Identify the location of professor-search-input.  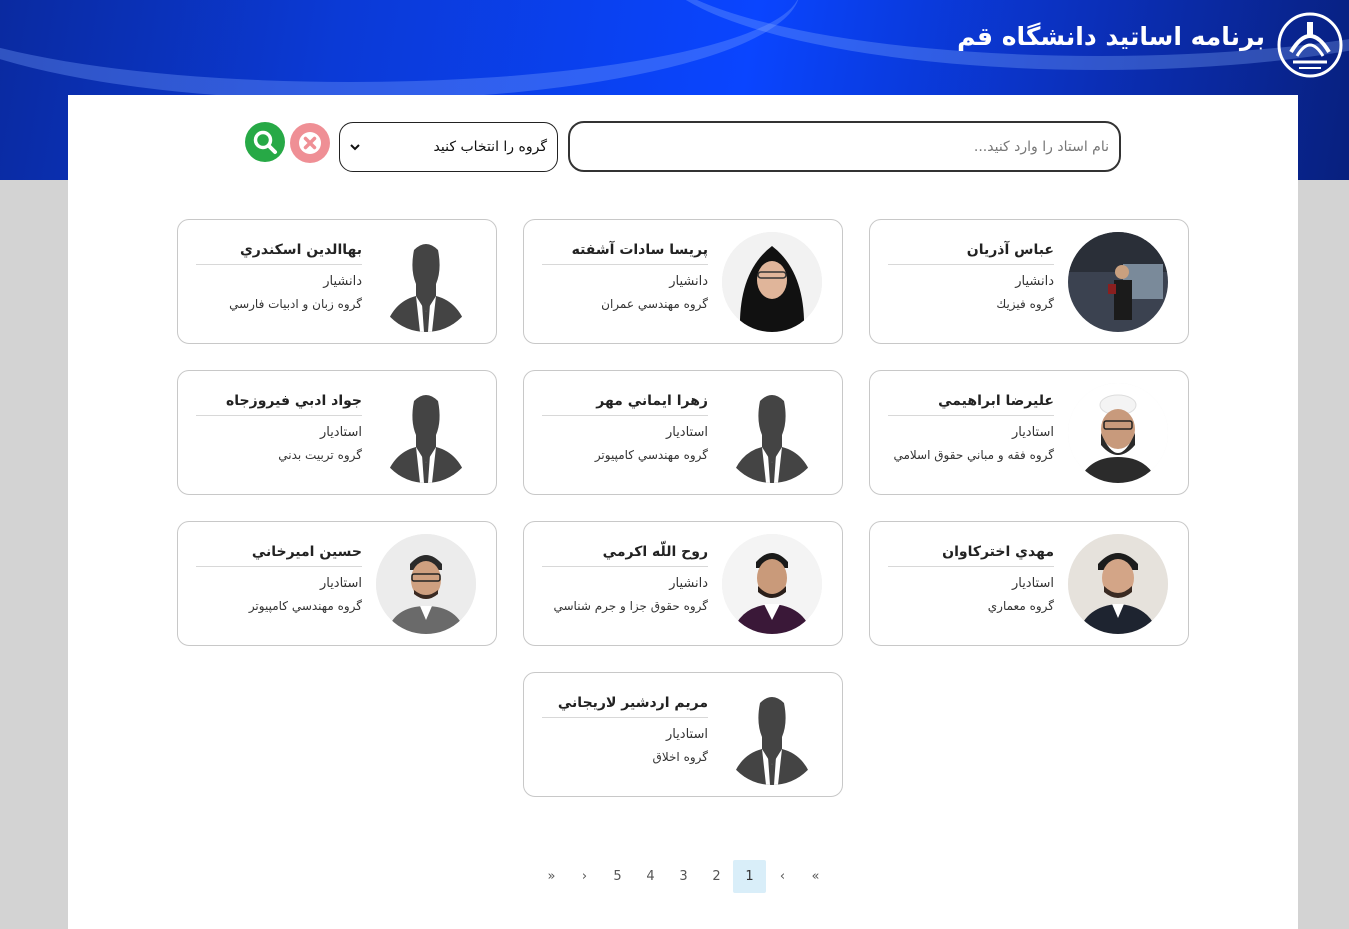
(844, 146).